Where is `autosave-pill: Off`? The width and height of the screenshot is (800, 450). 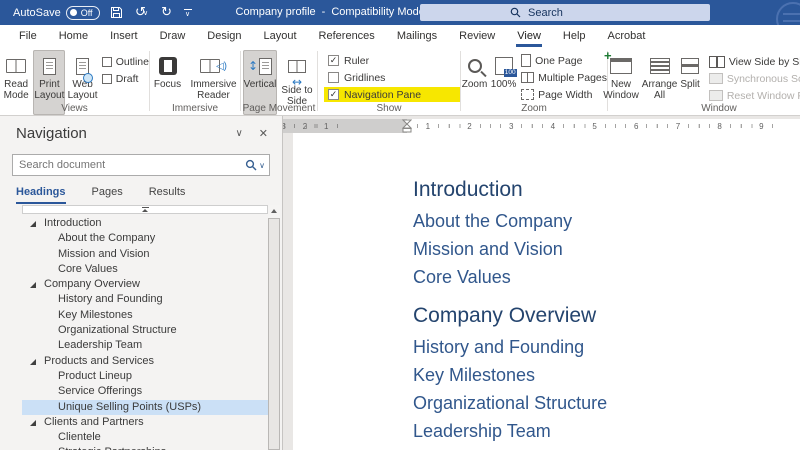 autosave-pill: Off is located at coordinates (82, 12).